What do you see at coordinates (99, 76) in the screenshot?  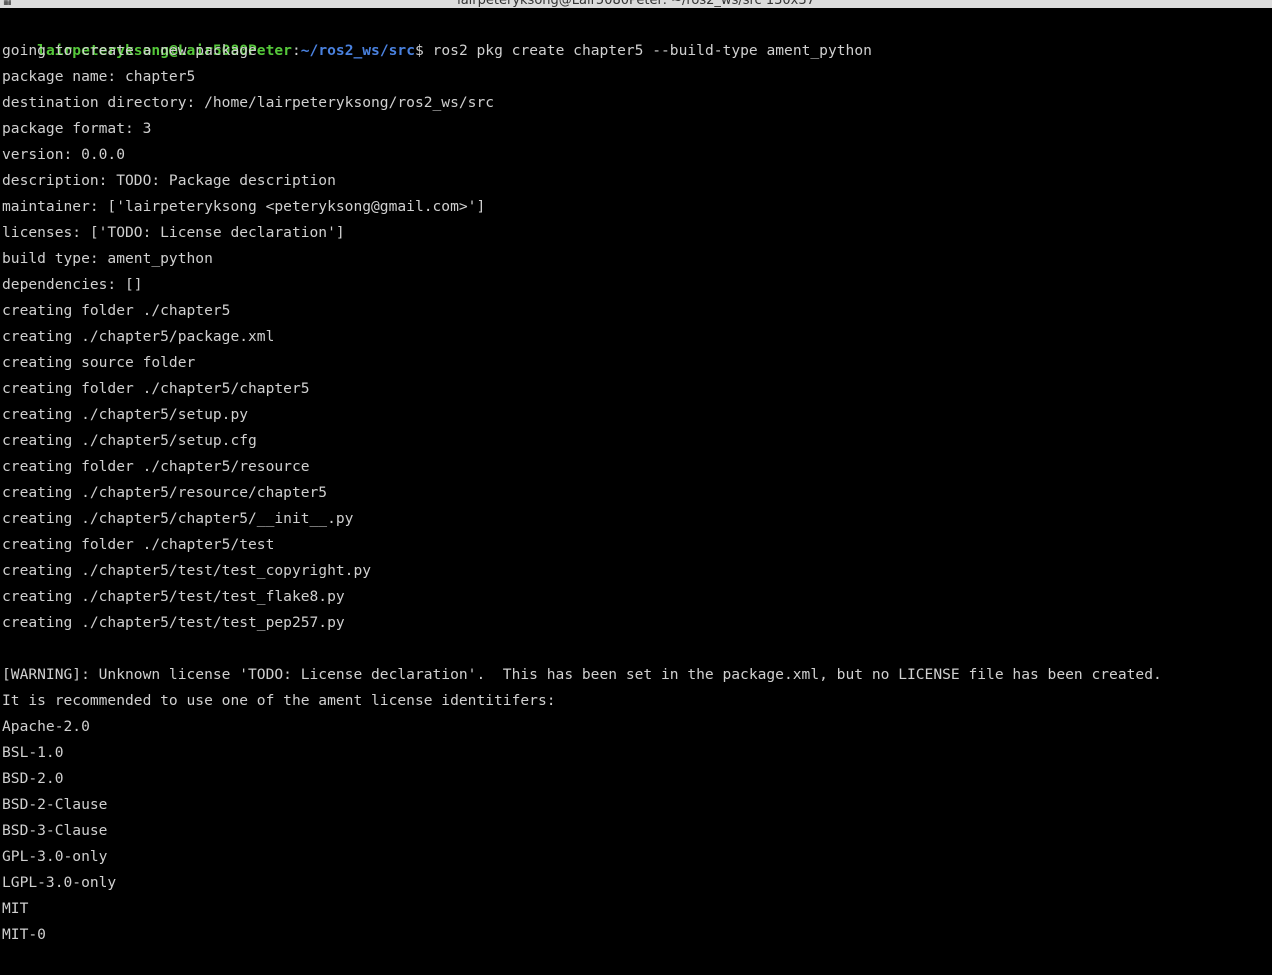 I see `output-line: package name: chapter5` at bounding box center [99, 76].